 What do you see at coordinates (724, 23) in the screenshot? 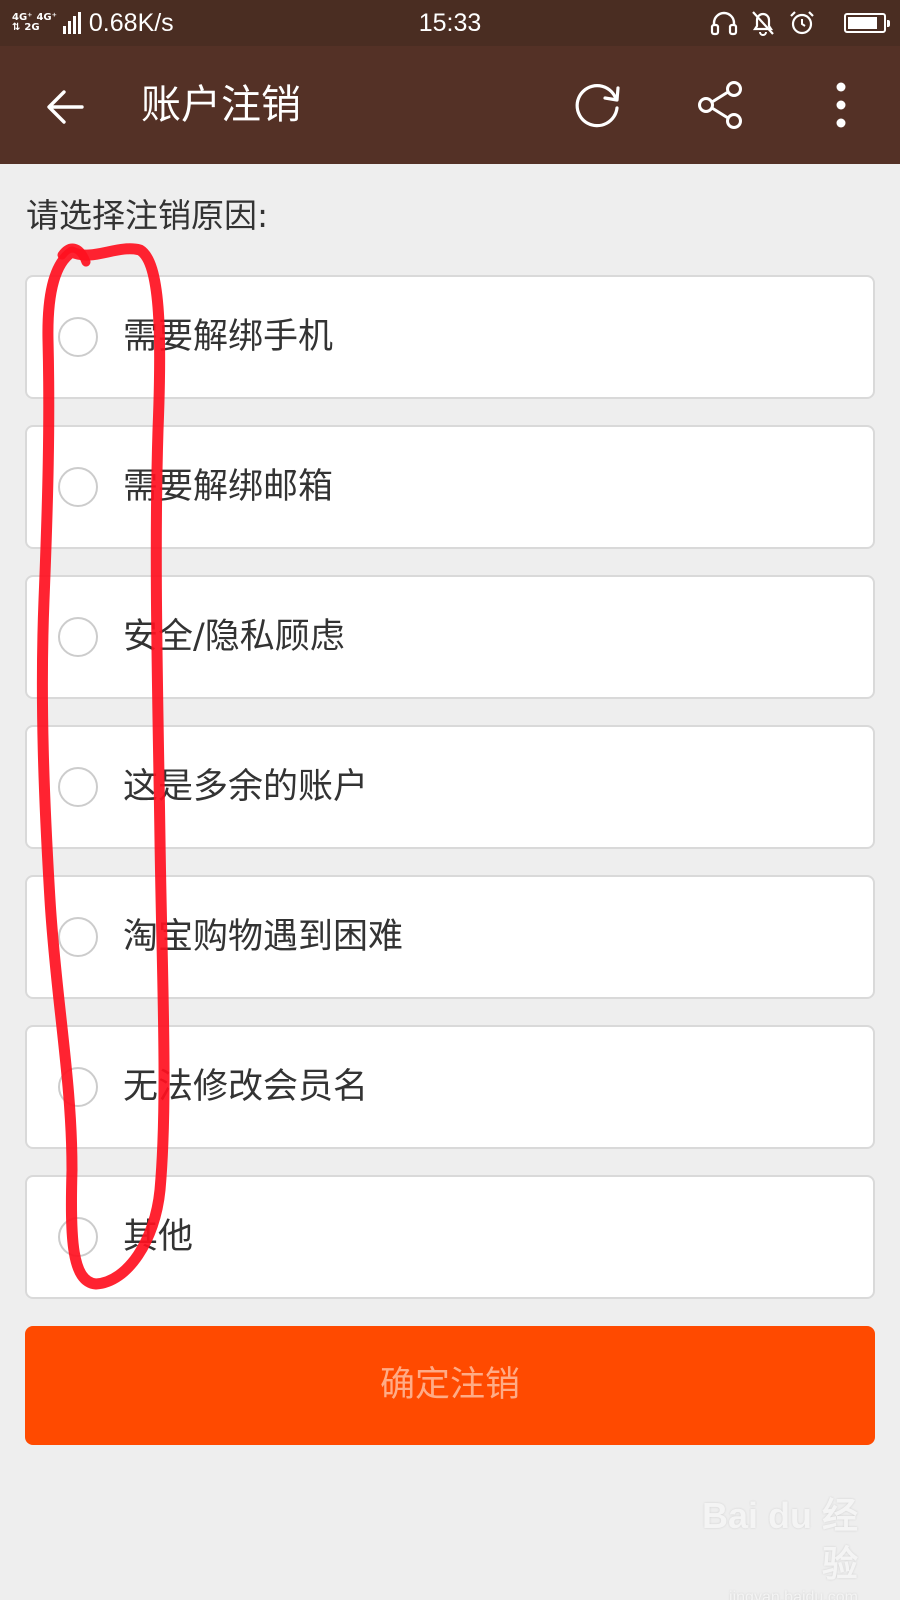
I see `headset-icon` at bounding box center [724, 23].